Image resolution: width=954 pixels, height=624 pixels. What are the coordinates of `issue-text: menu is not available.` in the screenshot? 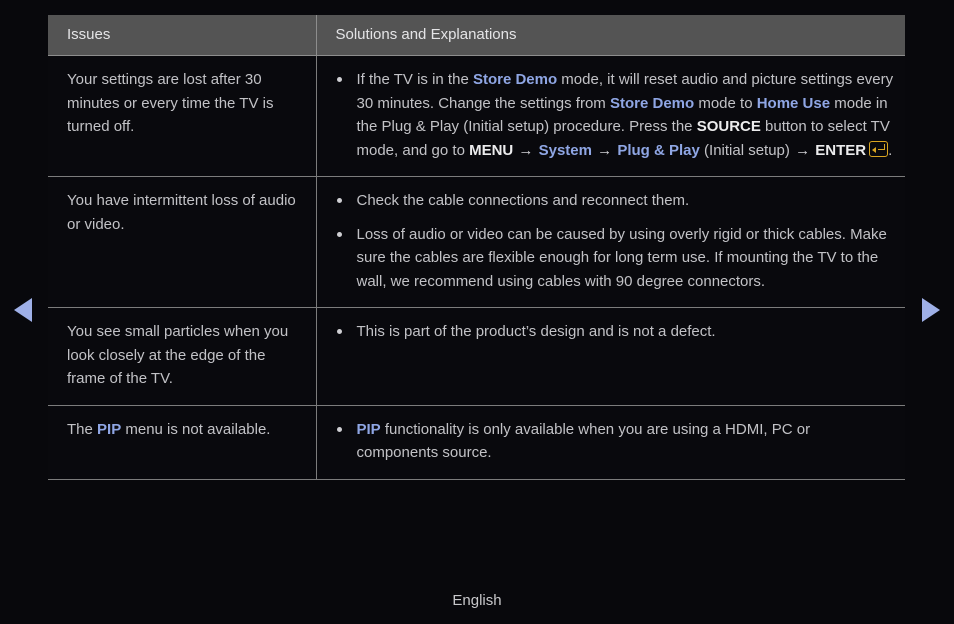 It's located at (196, 429).